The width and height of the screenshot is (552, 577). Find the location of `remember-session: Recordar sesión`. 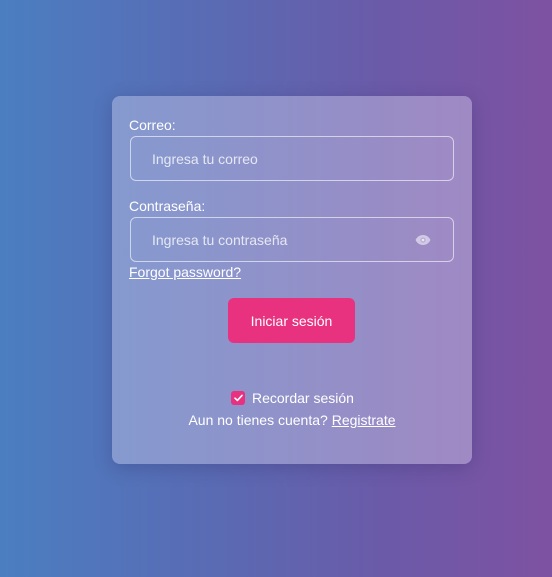

remember-session: Recordar sesión is located at coordinates (292, 398).